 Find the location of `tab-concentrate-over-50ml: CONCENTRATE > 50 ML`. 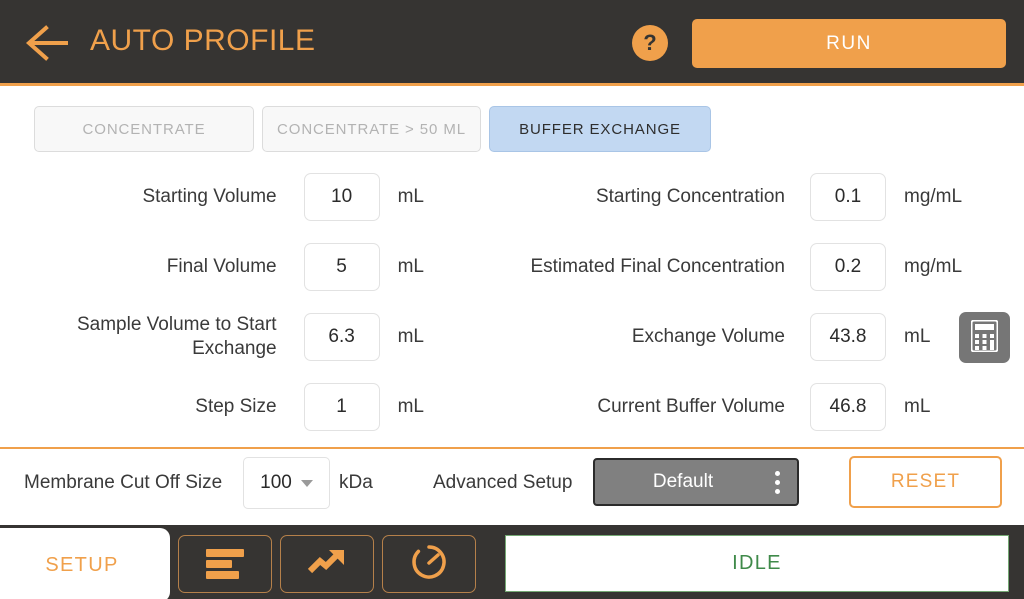

tab-concentrate-over-50ml: CONCENTRATE > 50 ML is located at coordinates (371, 129).